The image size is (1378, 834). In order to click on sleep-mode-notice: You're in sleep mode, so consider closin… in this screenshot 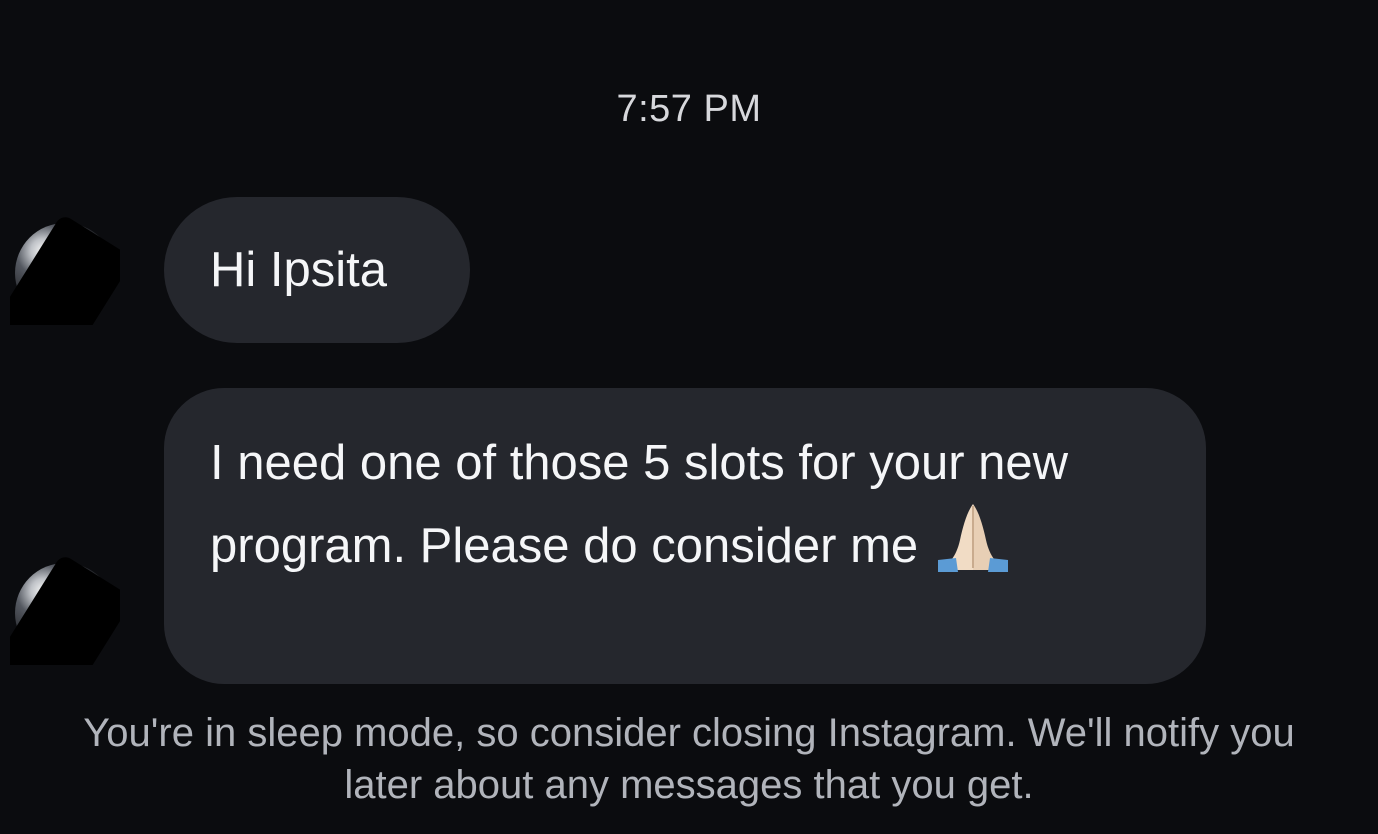, I will do `click(689, 759)`.